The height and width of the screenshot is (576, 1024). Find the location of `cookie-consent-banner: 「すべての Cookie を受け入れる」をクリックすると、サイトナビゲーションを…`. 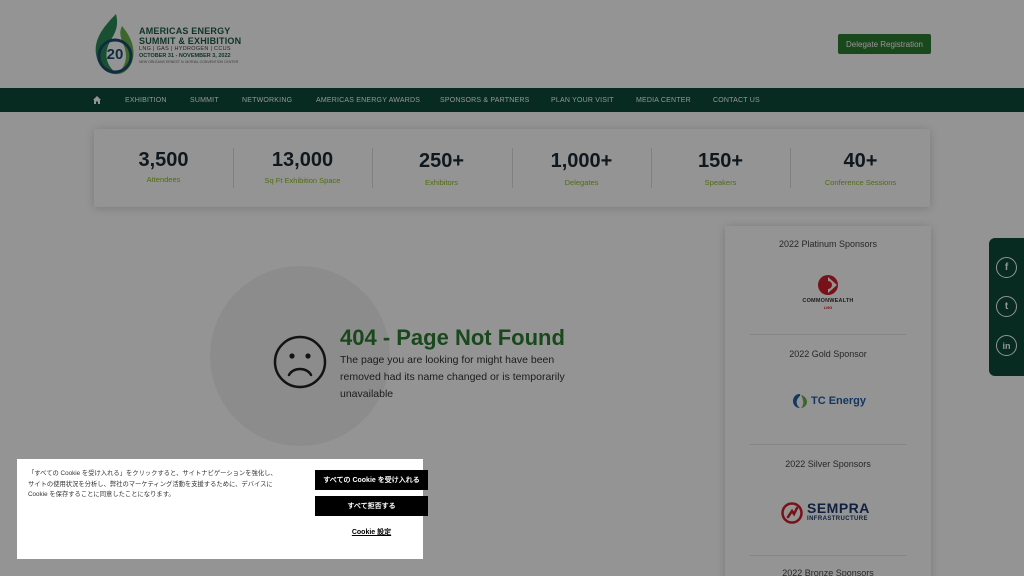

cookie-consent-banner: 「すべての Cookie を受け入れる」をクリックすると、サイトナビゲーションを… is located at coordinates (222, 509).